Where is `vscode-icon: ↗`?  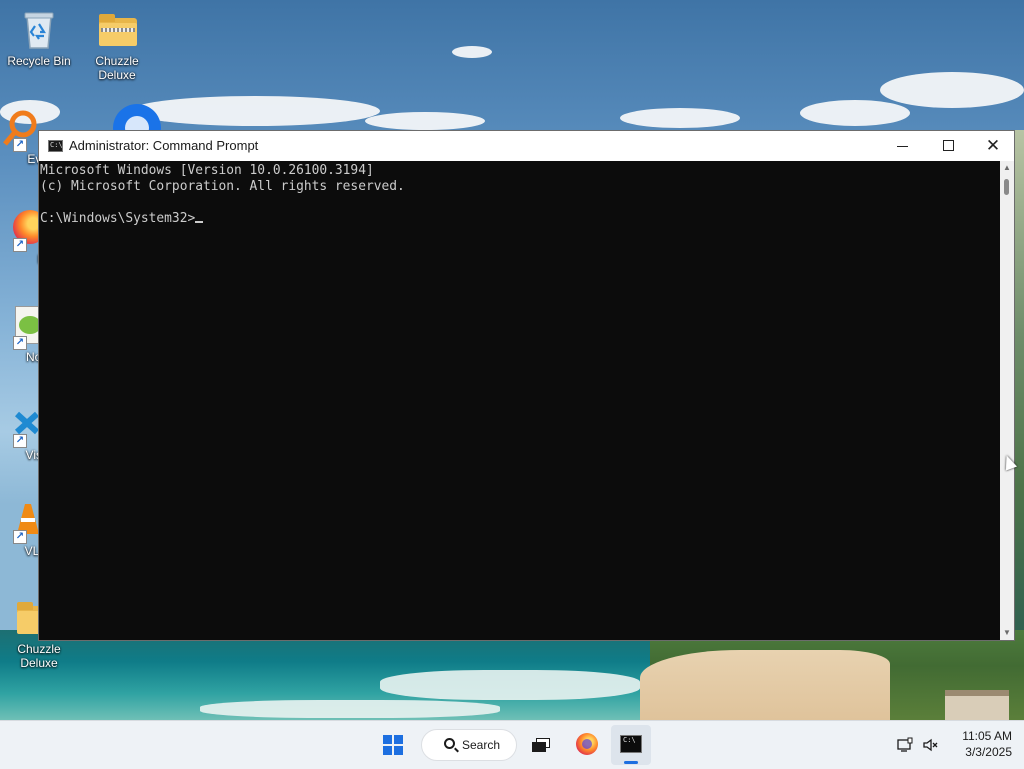
vscode-icon: ↗ is located at coordinates (20, 426).